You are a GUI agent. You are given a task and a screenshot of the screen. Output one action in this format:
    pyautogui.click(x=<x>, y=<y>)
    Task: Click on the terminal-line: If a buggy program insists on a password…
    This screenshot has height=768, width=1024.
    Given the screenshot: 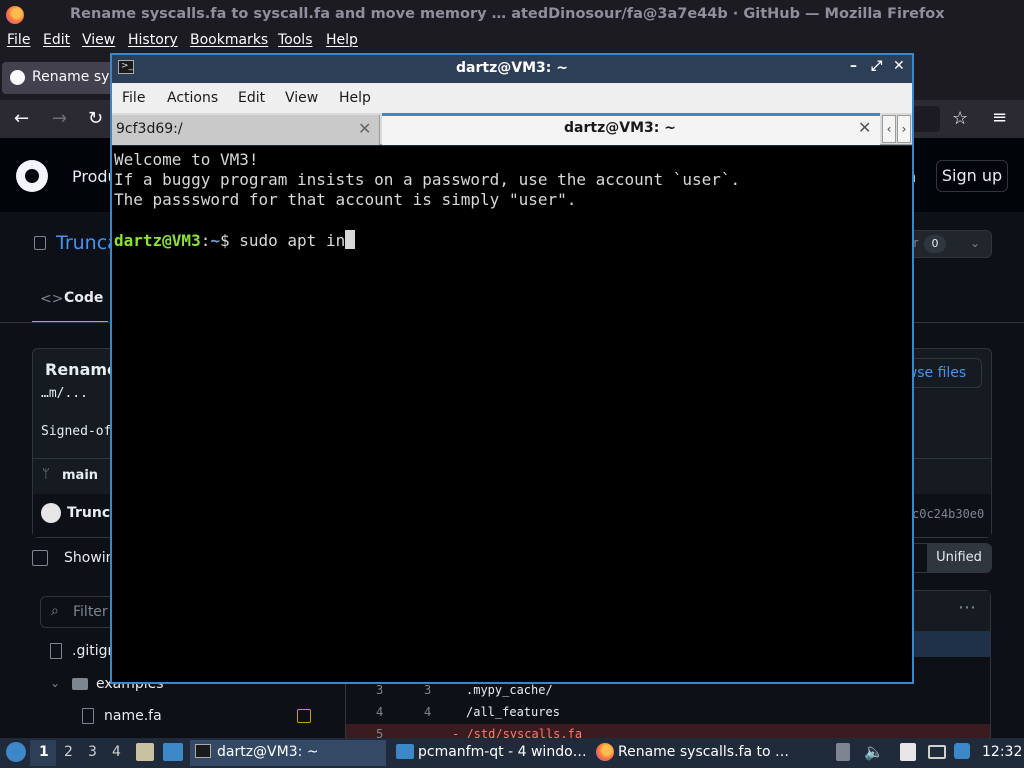 What is the action you would take?
    pyautogui.click(x=427, y=179)
    